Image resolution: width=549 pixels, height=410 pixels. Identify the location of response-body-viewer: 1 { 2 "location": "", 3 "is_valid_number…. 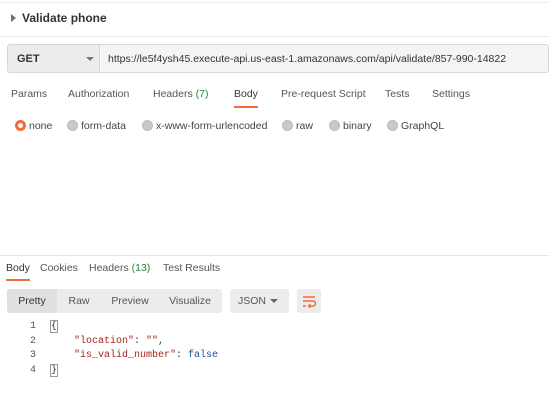
(274, 350).